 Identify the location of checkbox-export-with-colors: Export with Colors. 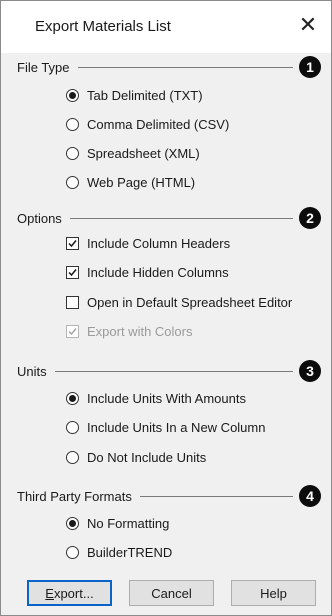
(129, 331).